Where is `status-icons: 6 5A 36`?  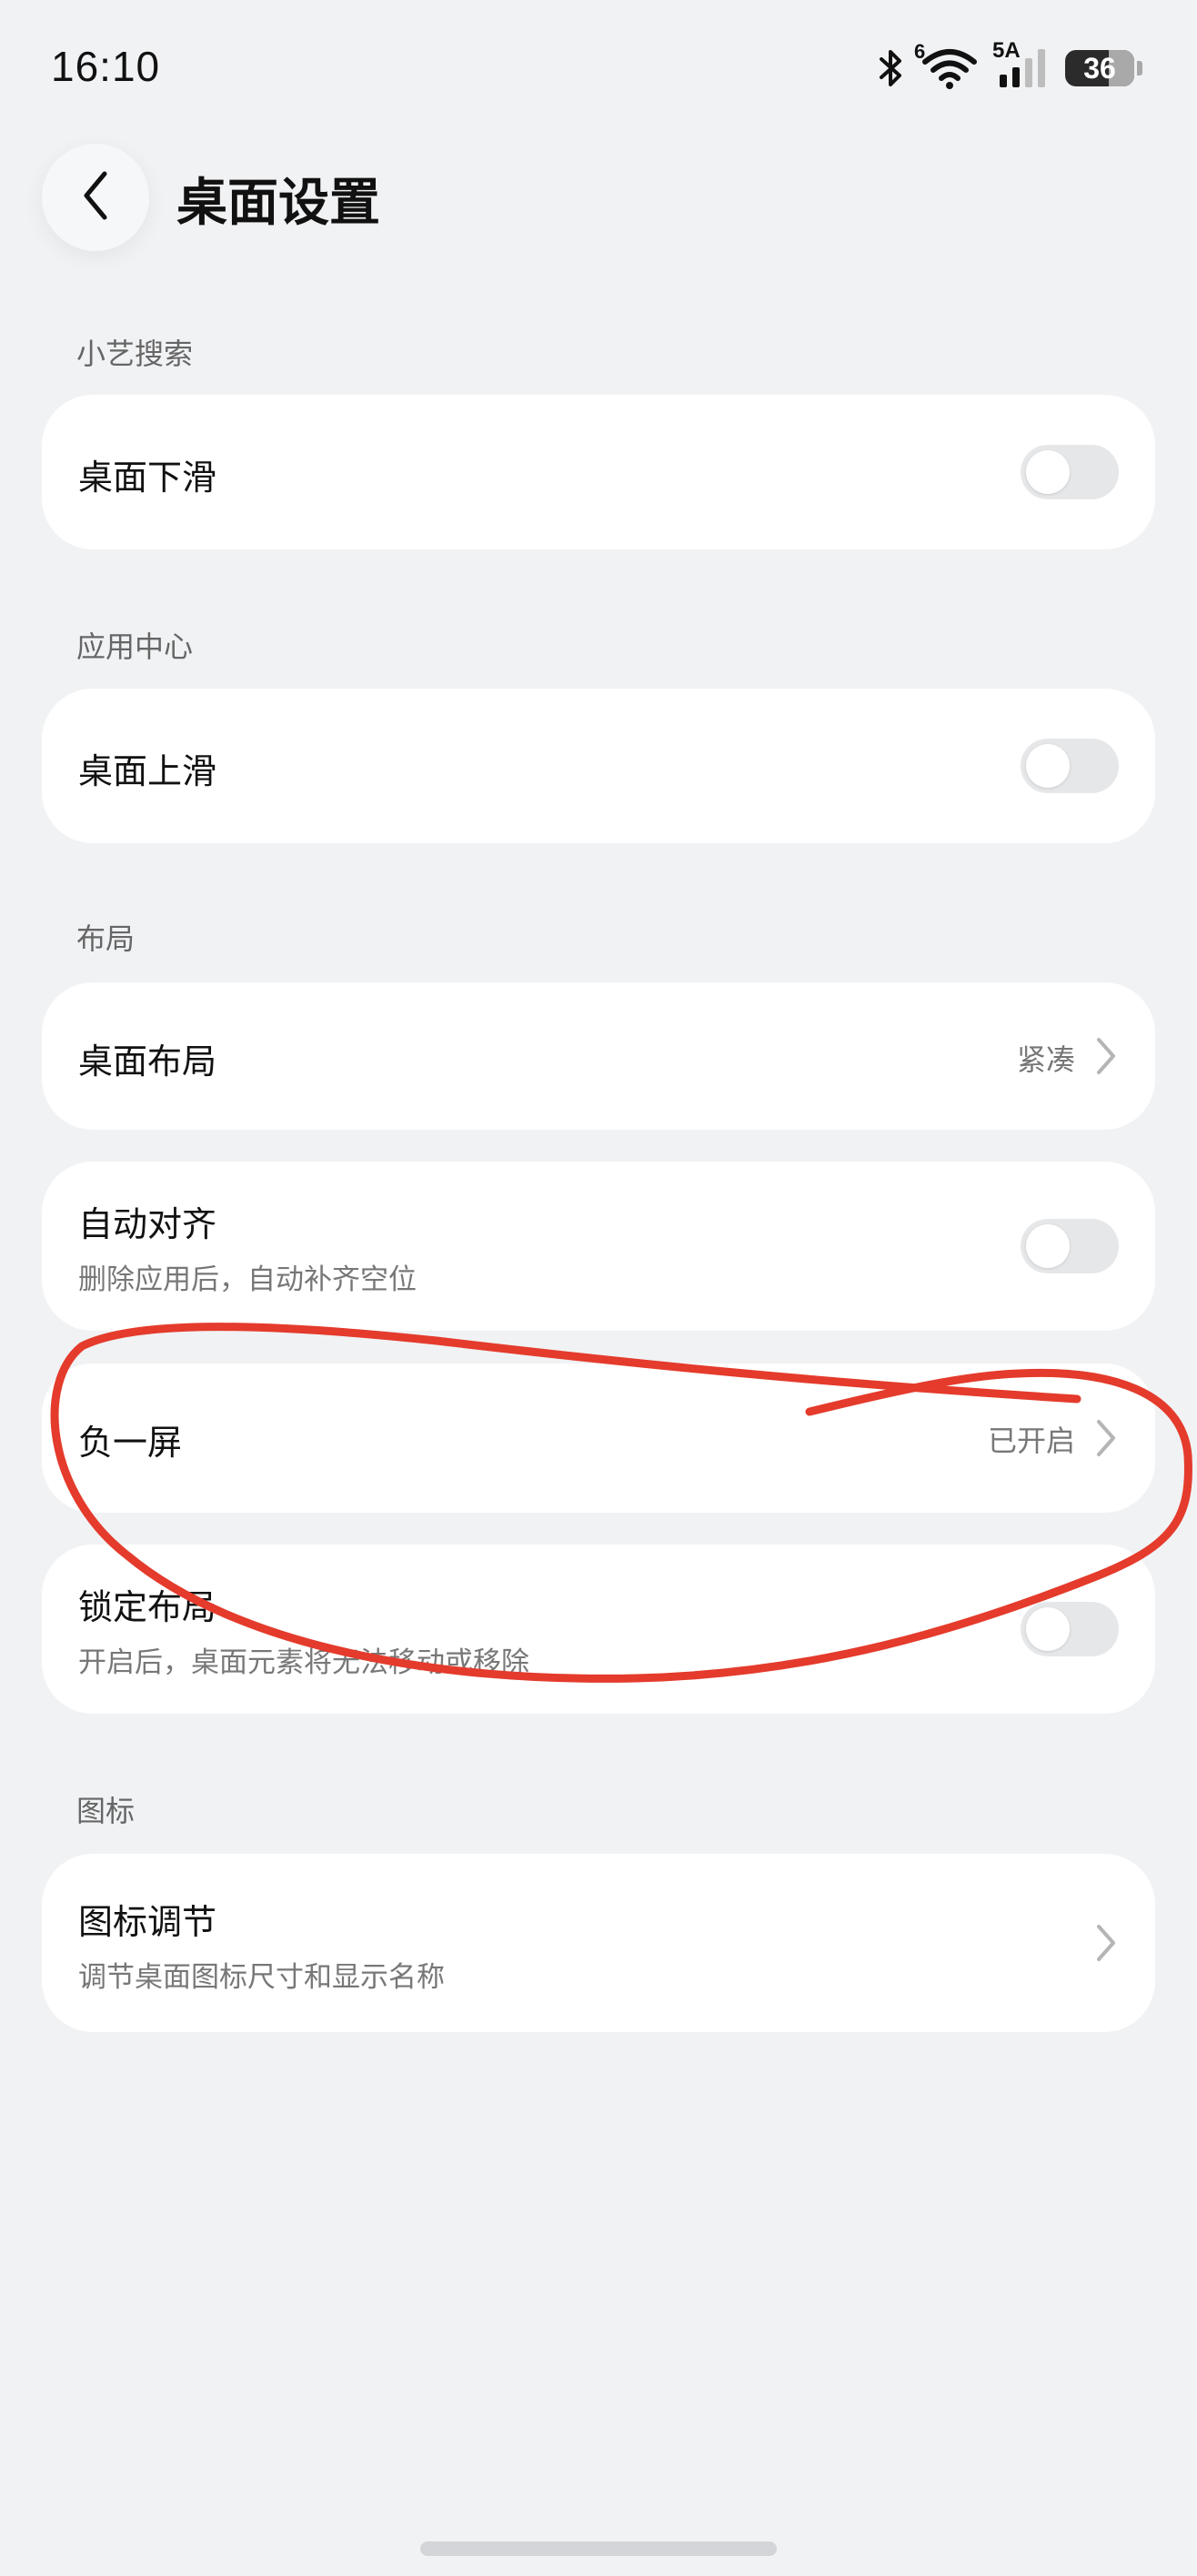 status-icons: 6 5A 36 is located at coordinates (1010, 63).